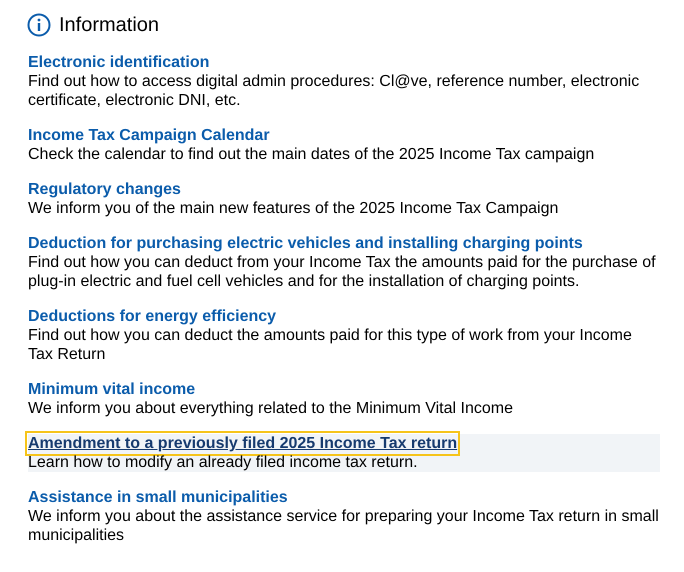  Describe the element at coordinates (342, 272) in the screenshot. I see `item-description: Find out how you can deduct from your Income Tax the amounts paid for the purchase of plug-in electric and fuel cell vehicles and for the installation of charging points.` at that location.